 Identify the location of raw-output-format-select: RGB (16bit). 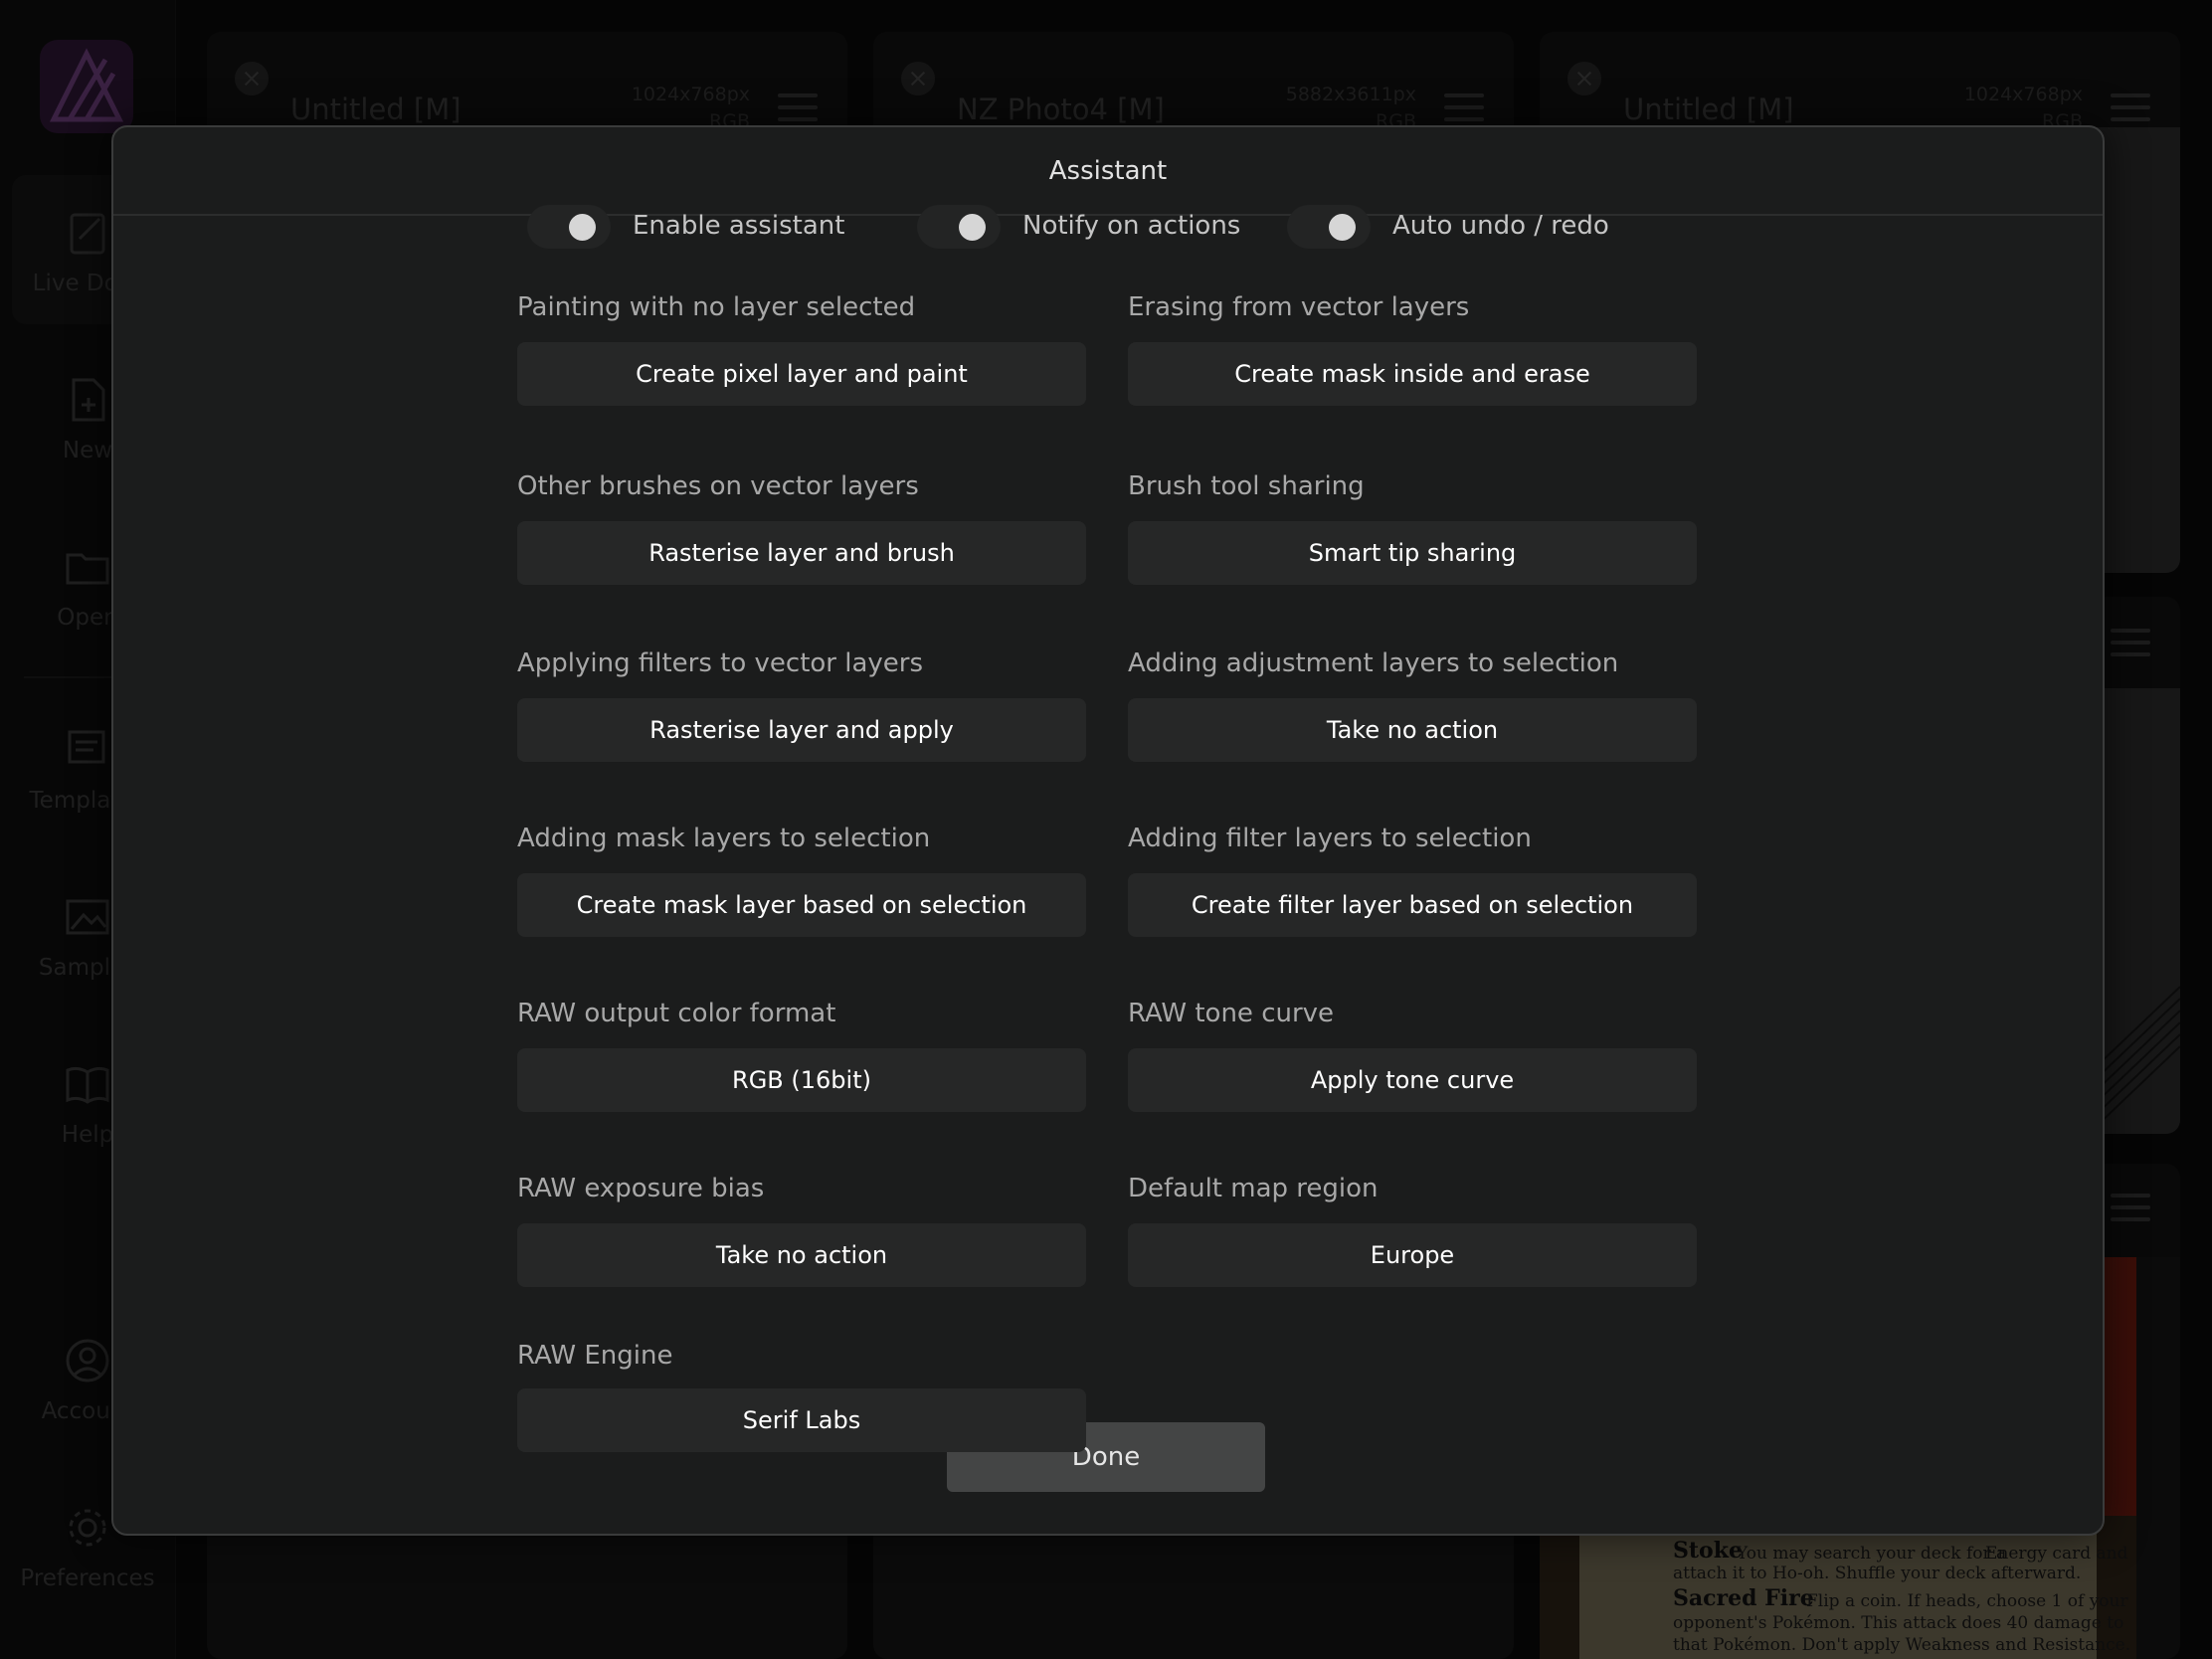
(801, 1080).